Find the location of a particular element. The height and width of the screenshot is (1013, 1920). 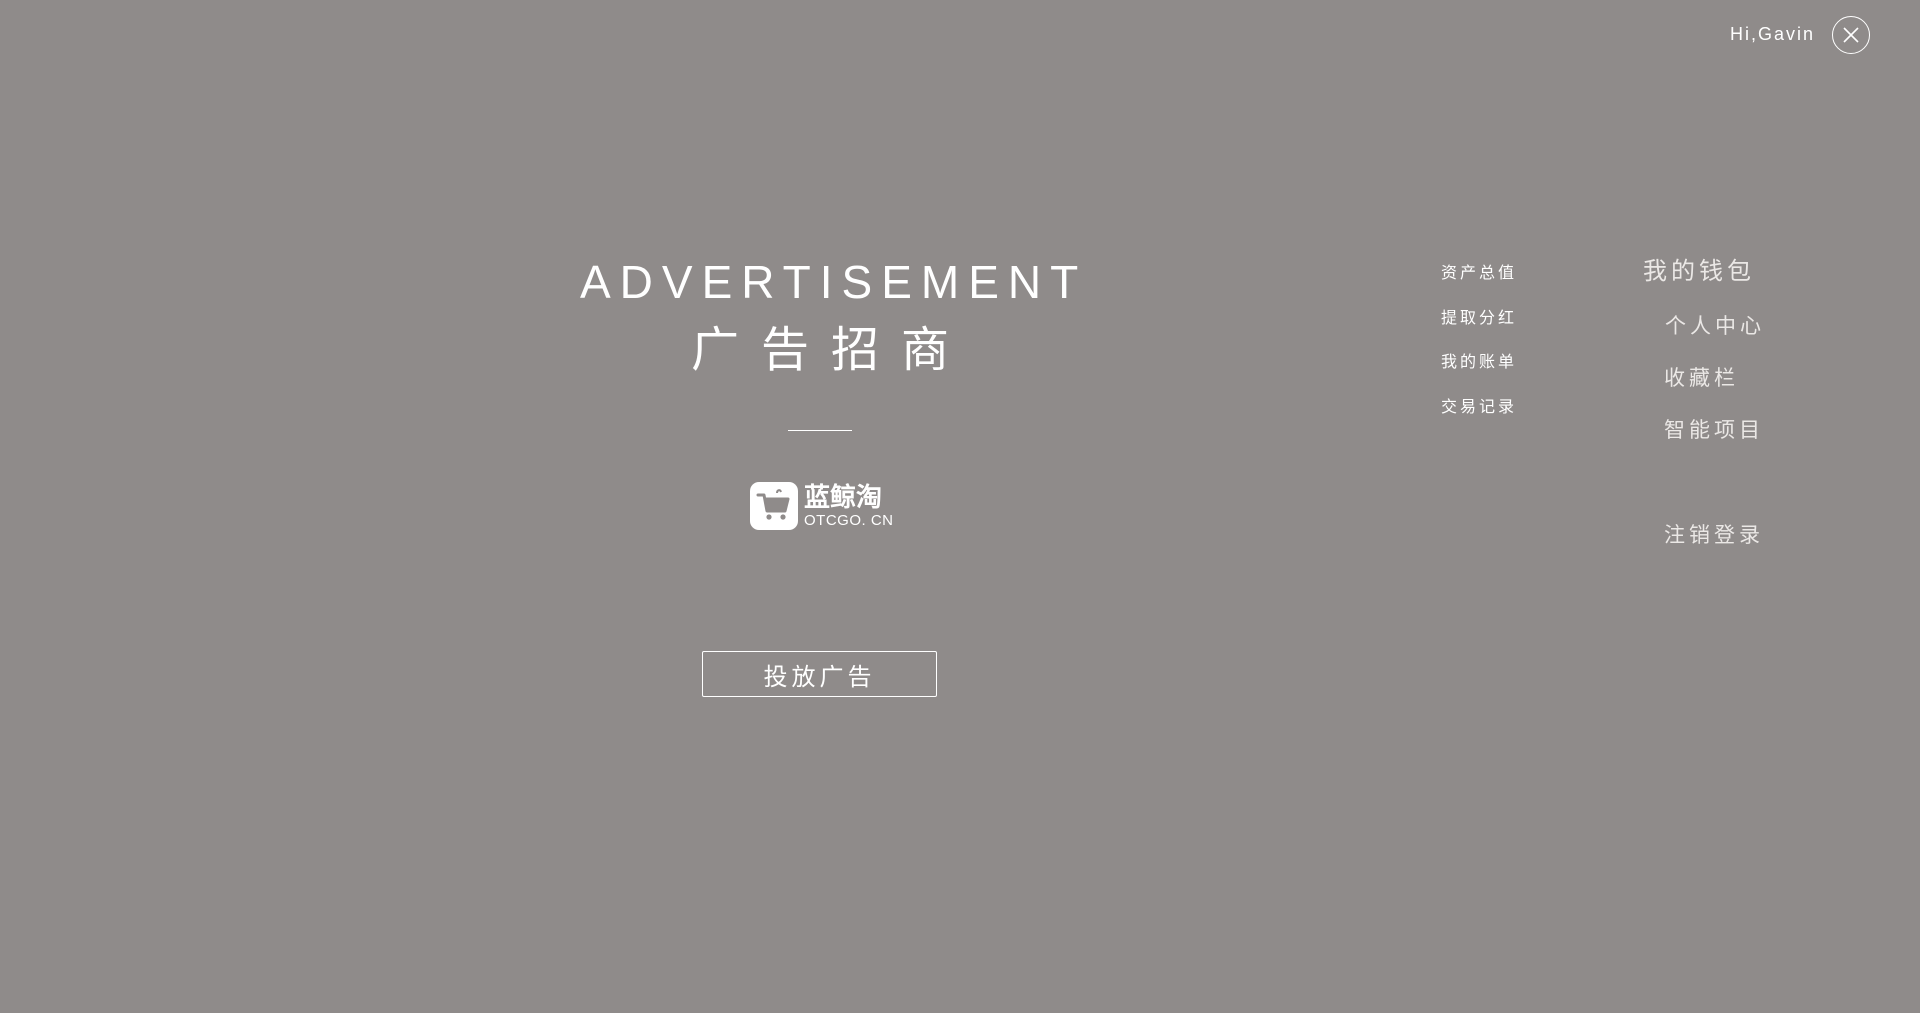

menu-item-favorites: 收藏栏 is located at coordinates (1701, 378).